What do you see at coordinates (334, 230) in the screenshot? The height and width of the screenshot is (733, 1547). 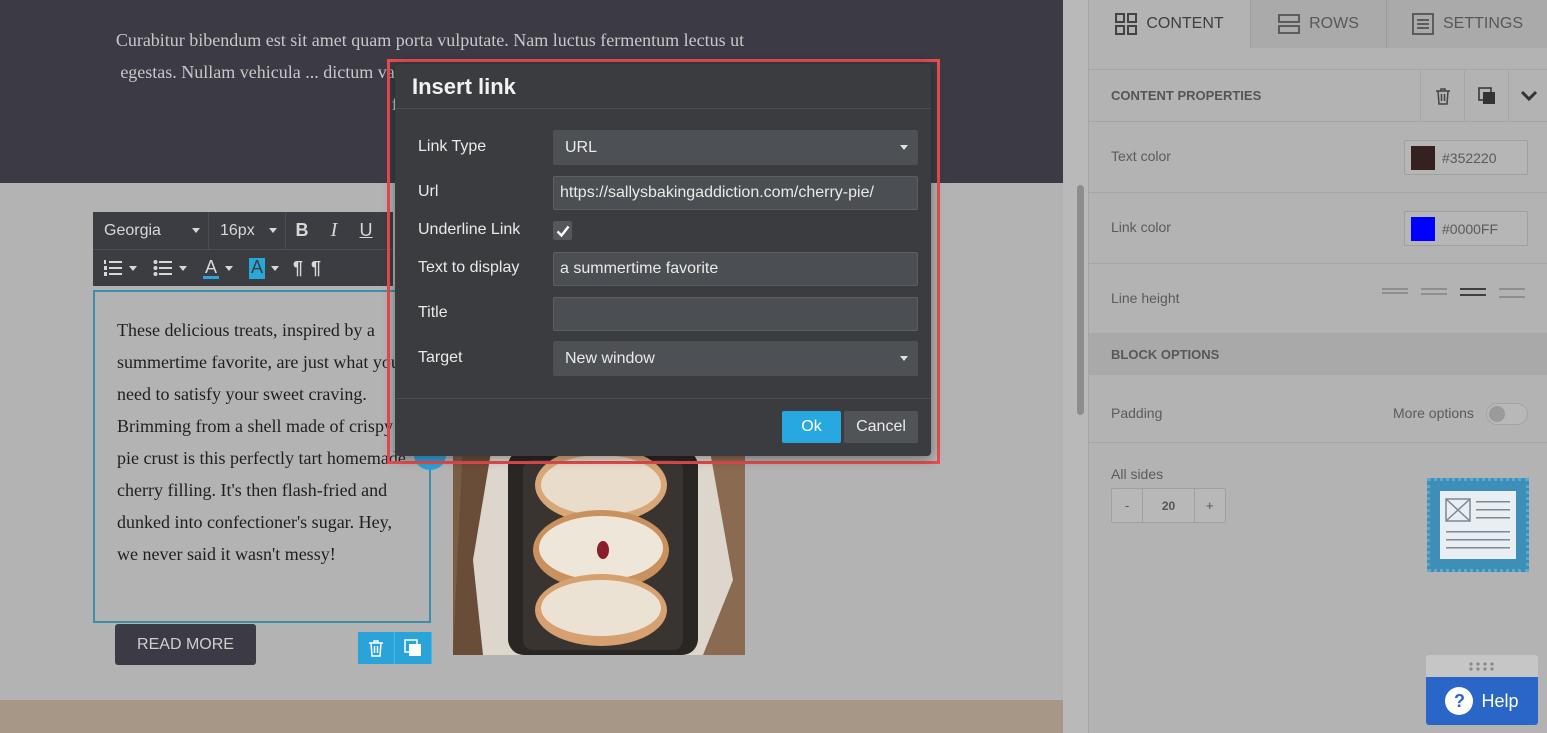 I see `italic-button: I` at bounding box center [334, 230].